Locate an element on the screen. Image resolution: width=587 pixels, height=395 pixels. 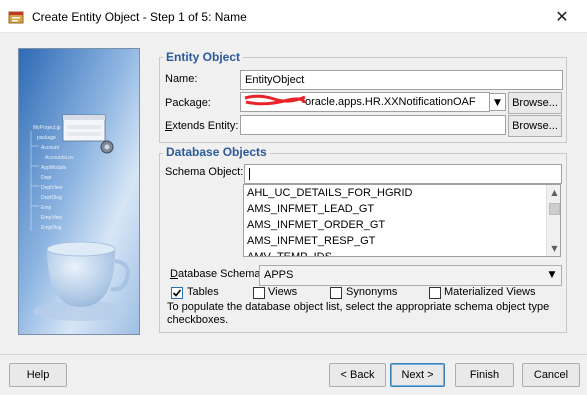
list-item: AMS_INFMET_LEAD_GT is located at coordinates (394, 209).